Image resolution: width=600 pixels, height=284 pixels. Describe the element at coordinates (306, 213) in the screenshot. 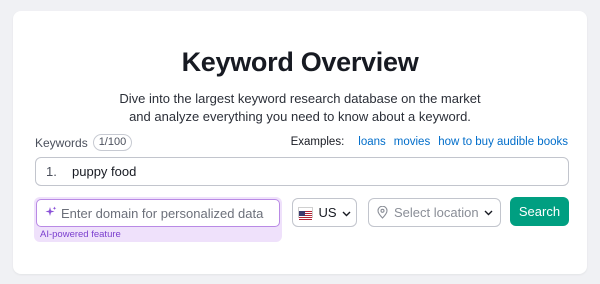

I see `us-flag-icon` at that location.